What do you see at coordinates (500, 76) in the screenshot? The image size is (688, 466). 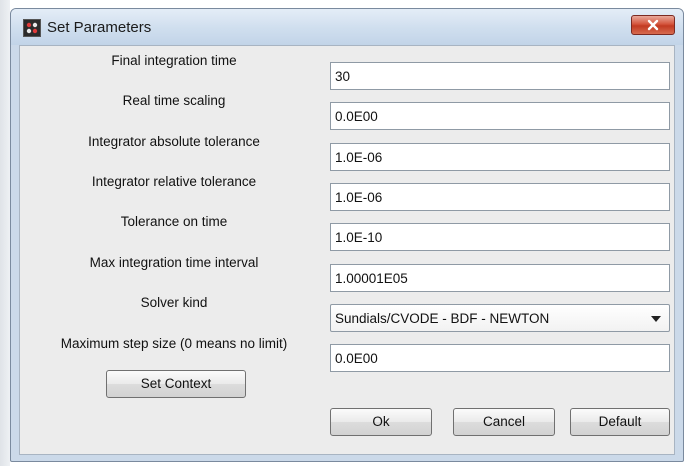 I see `final-integration-time-input: 30` at bounding box center [500, 76].